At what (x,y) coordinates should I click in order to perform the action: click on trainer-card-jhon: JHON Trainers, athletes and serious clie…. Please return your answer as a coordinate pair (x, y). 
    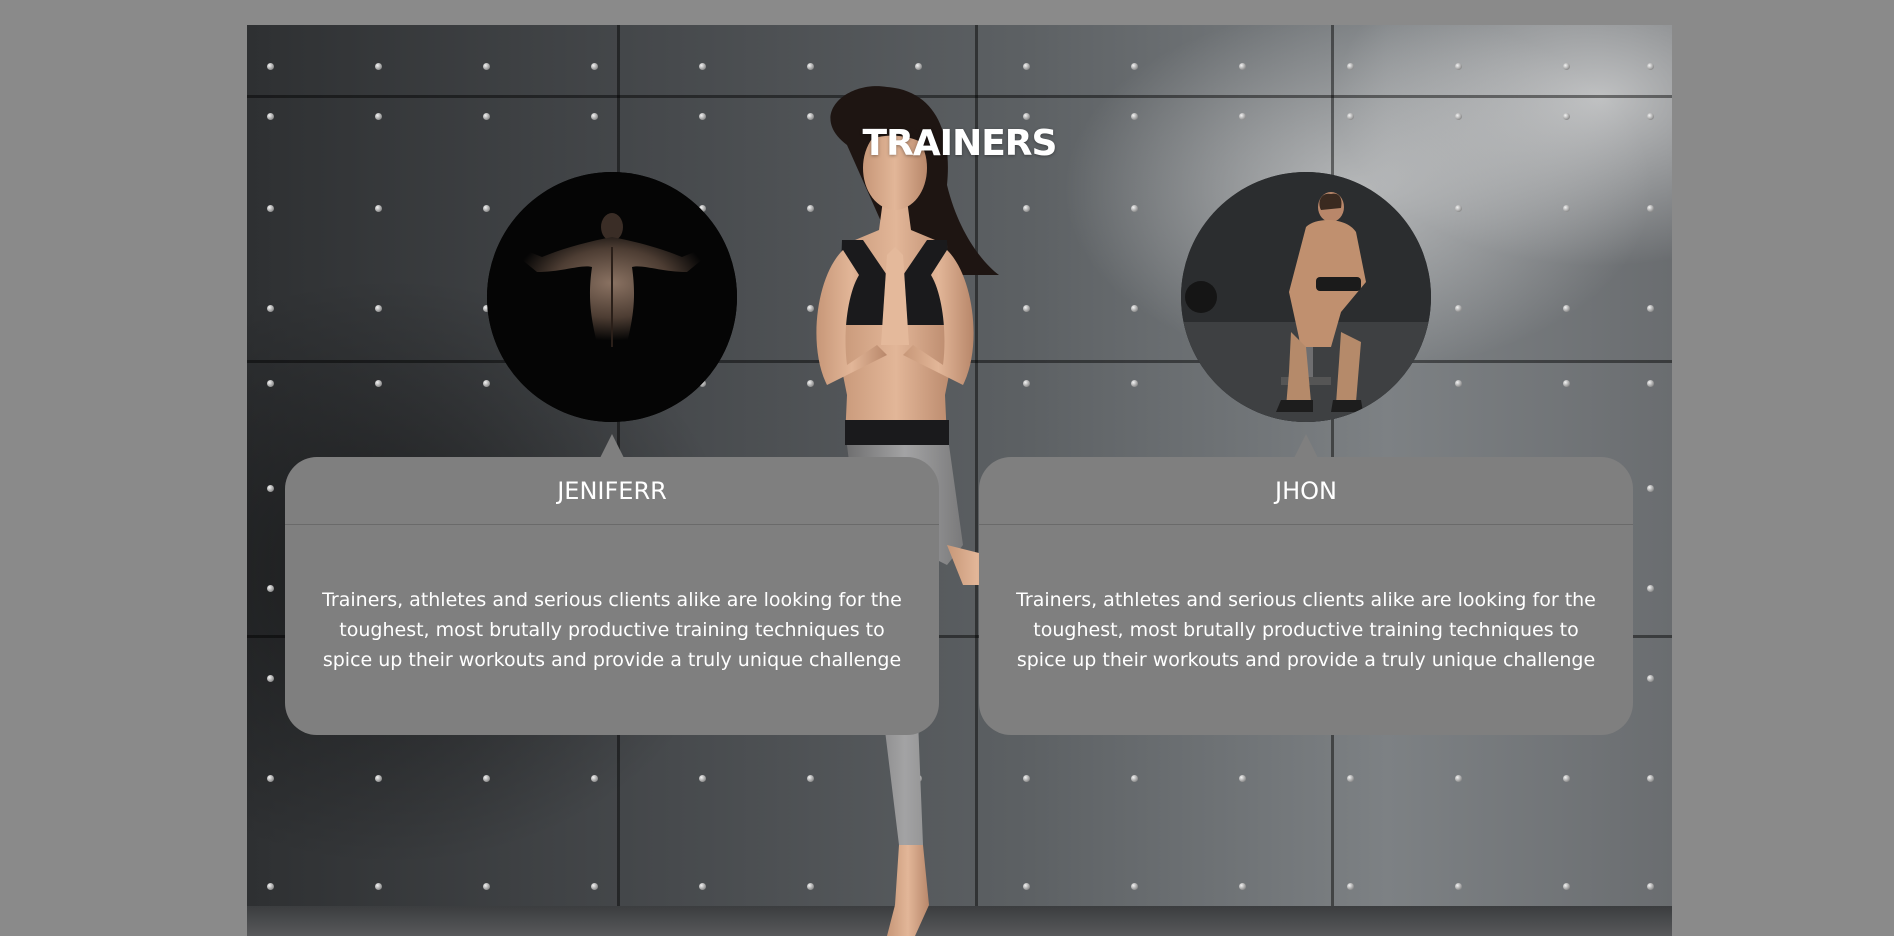
    Looking at the image, I should click on (1306, 584).